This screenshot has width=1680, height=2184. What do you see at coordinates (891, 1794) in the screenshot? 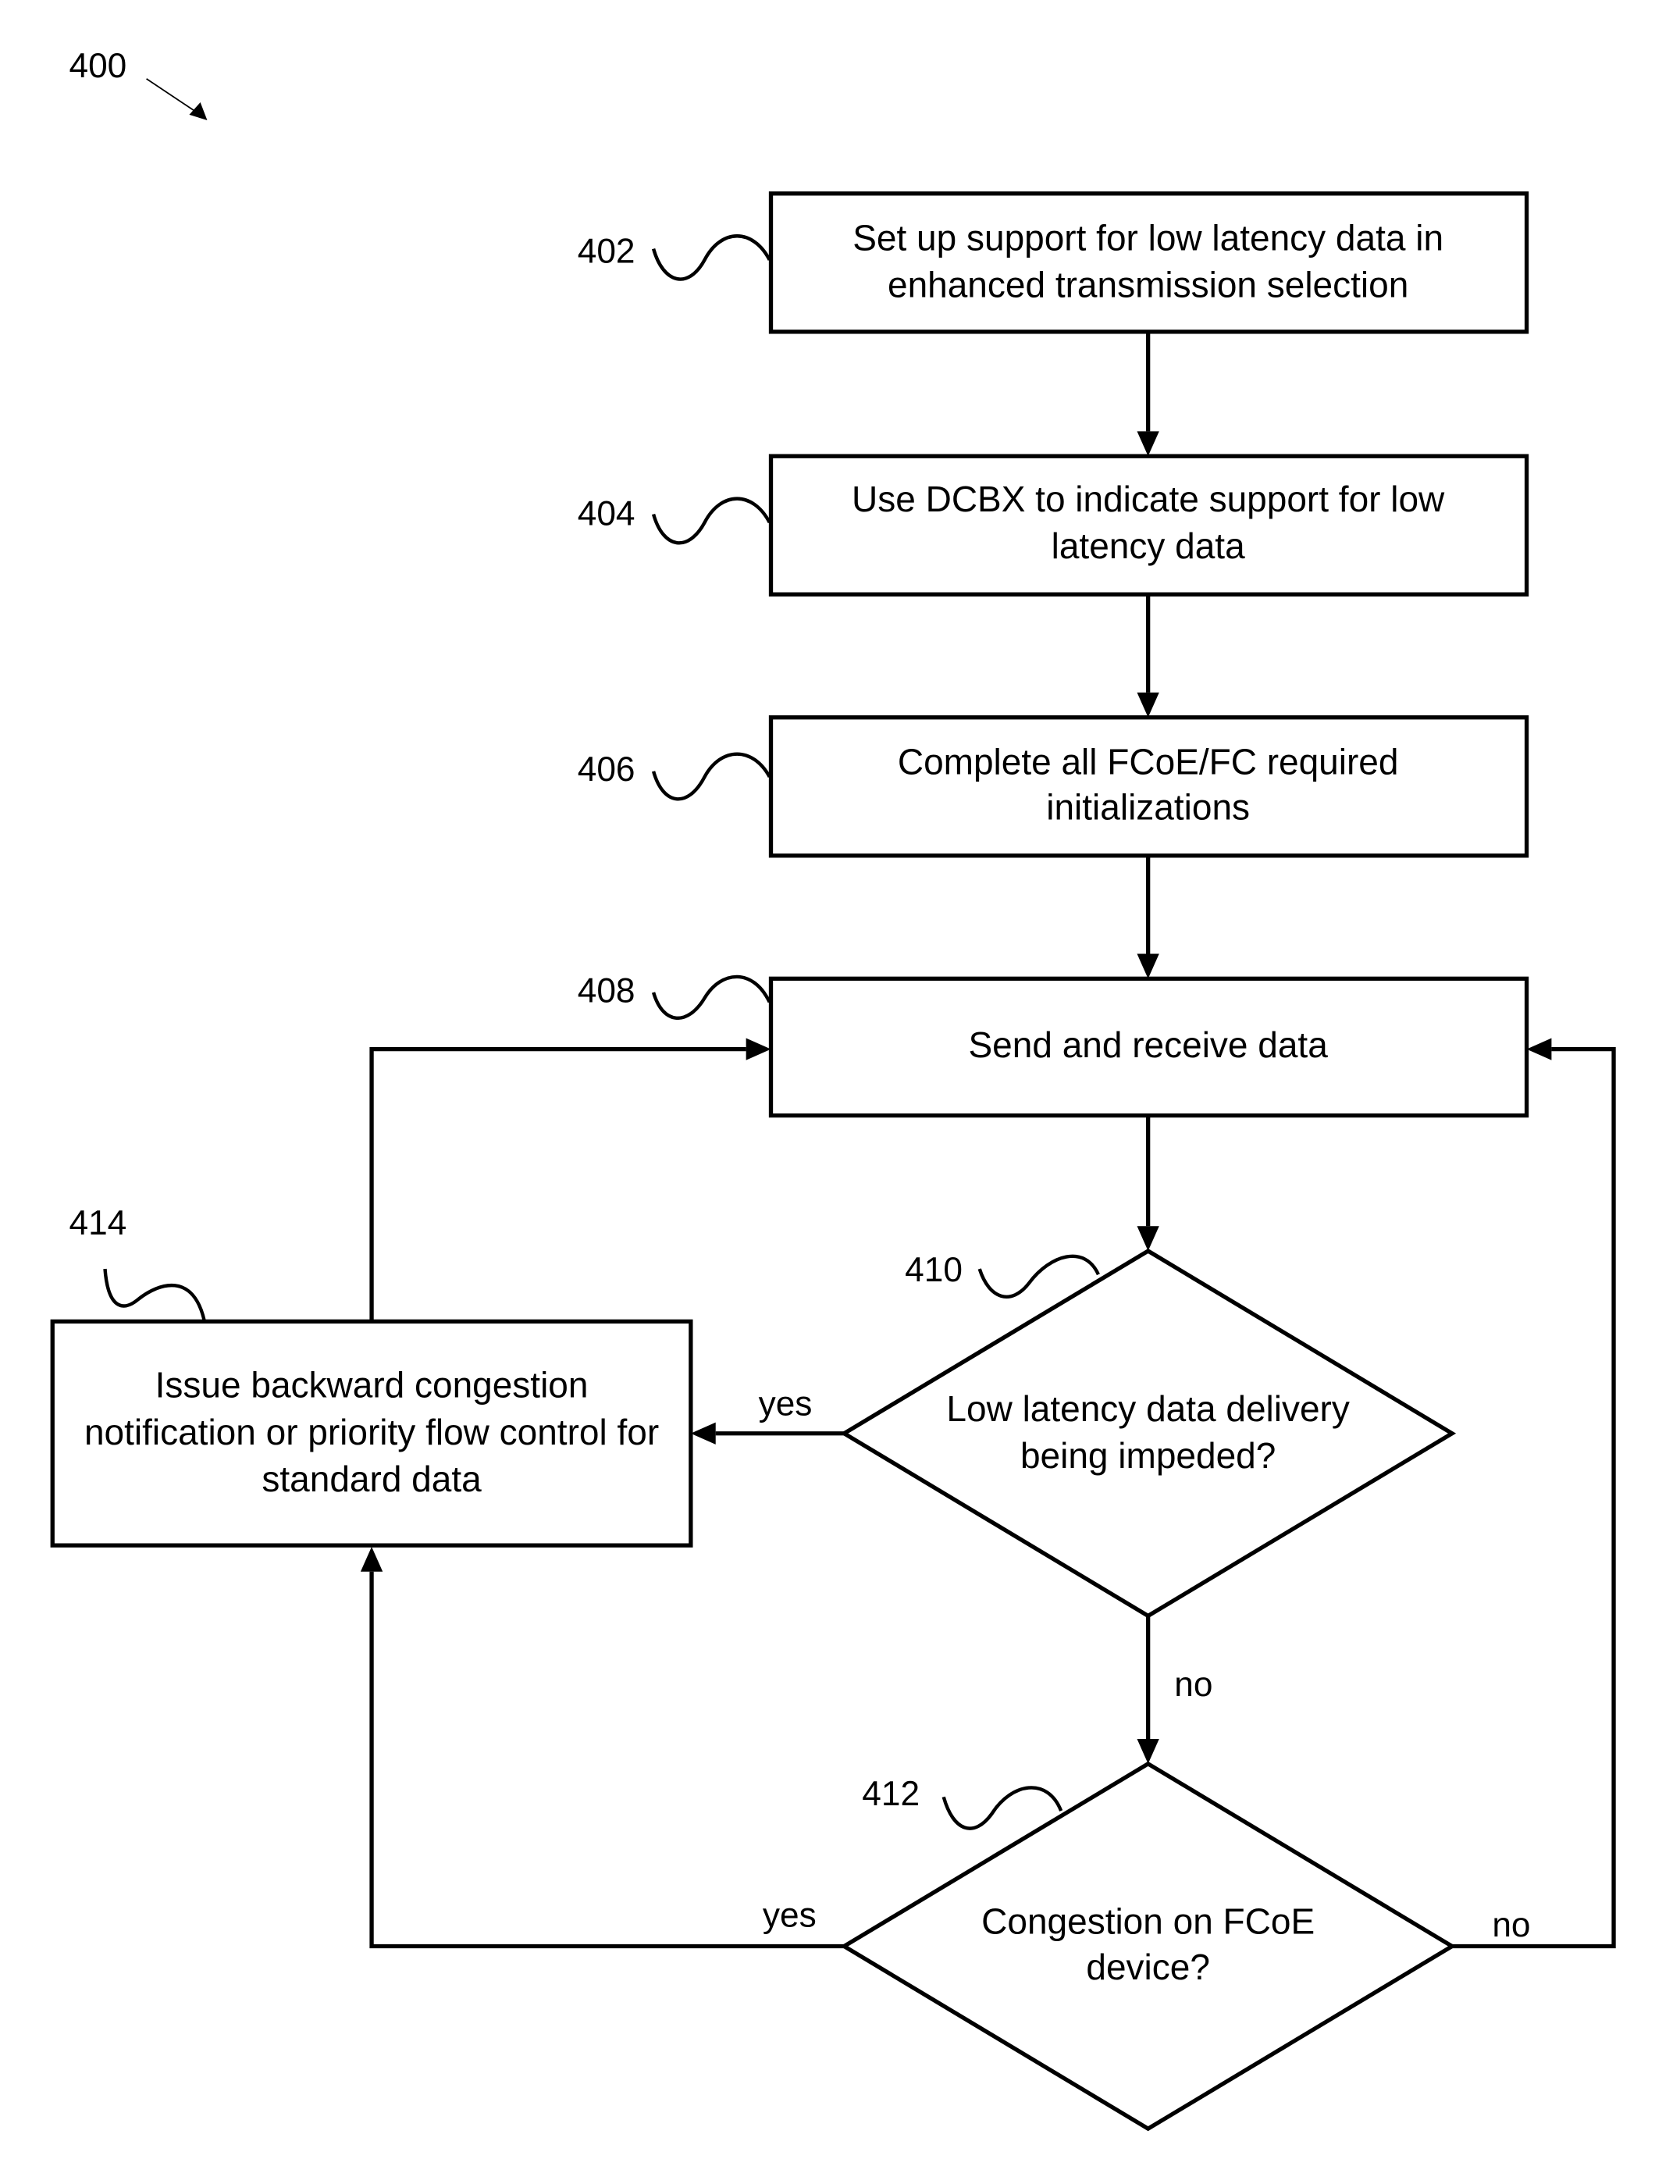
I see `decision-412-ref: 412` at bounding box center [891, 1794].